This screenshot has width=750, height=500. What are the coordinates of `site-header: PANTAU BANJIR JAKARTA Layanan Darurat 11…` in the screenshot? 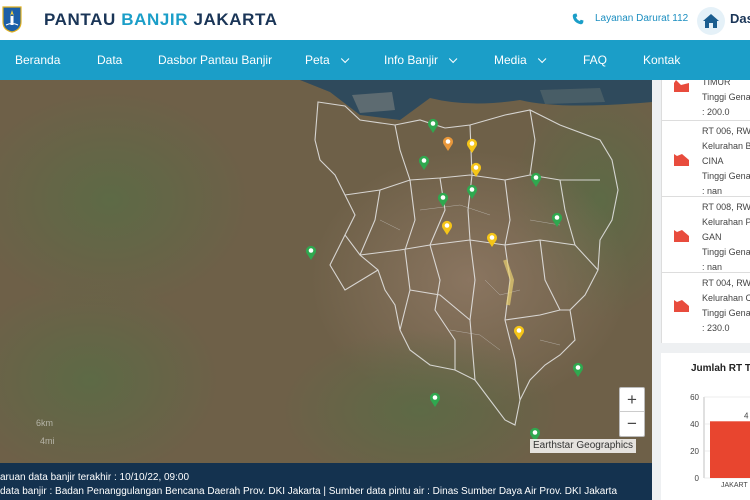 It's located at (375, 20).